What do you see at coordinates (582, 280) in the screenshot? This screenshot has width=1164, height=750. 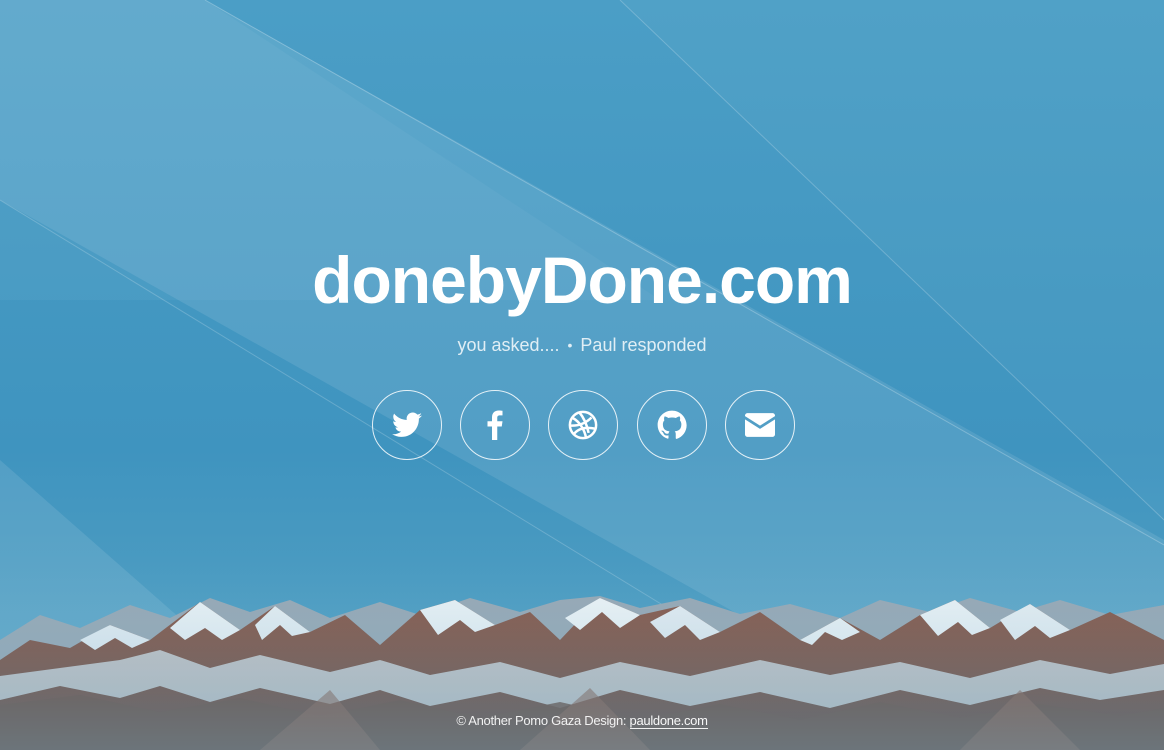 I see `site-title: donebyDone.com` at bounding box center [582, 280].